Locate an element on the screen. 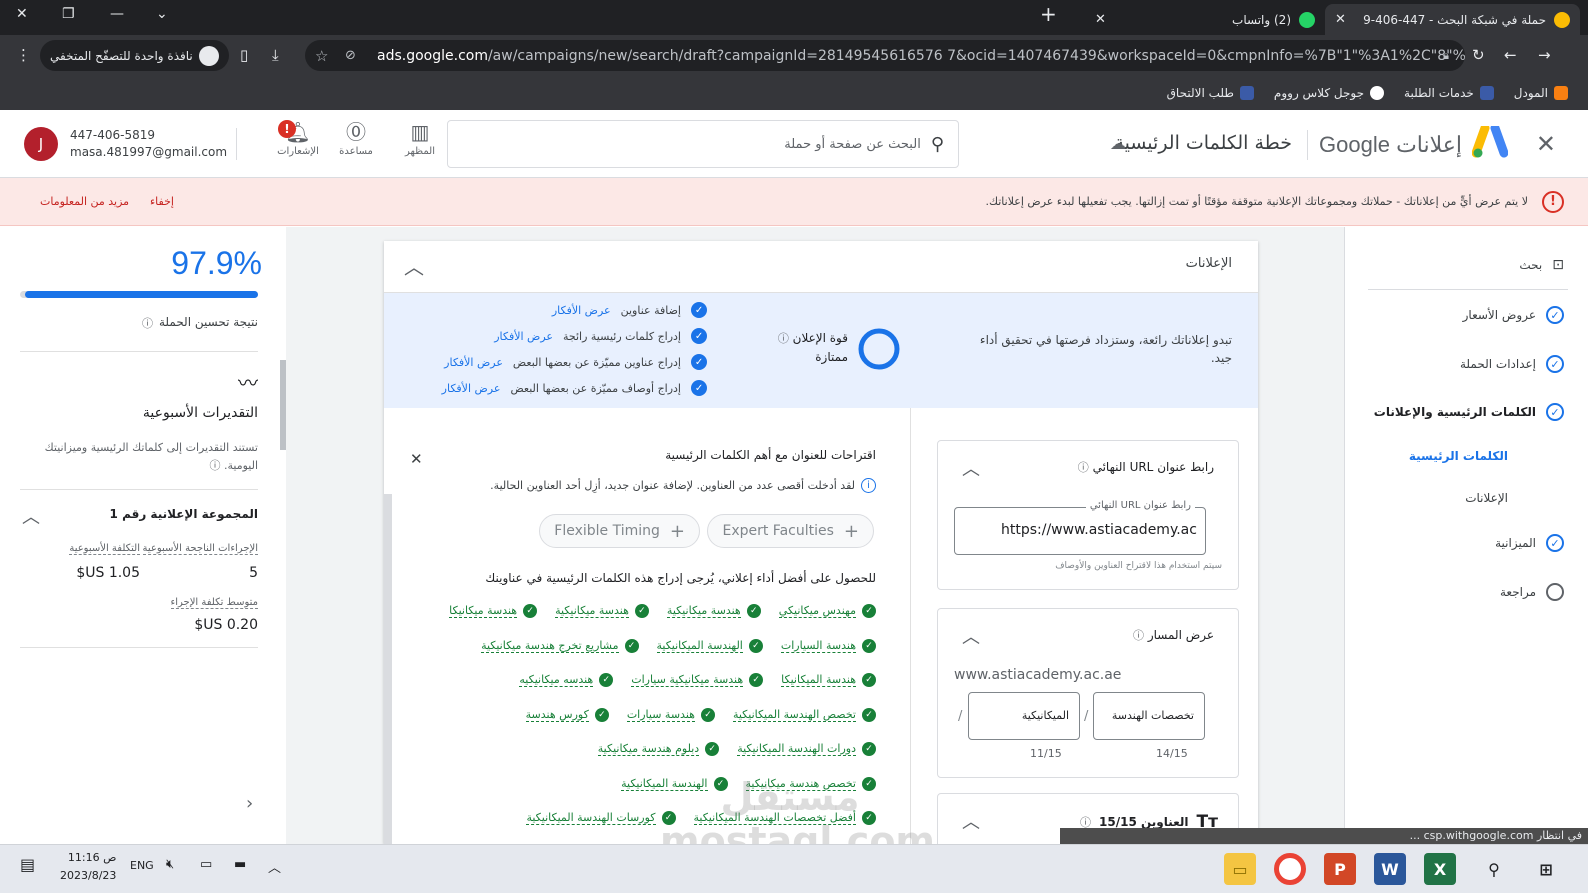 This screenshot has height=893, width=1588. notification-badge: ! is located at coordinates (287, 129).